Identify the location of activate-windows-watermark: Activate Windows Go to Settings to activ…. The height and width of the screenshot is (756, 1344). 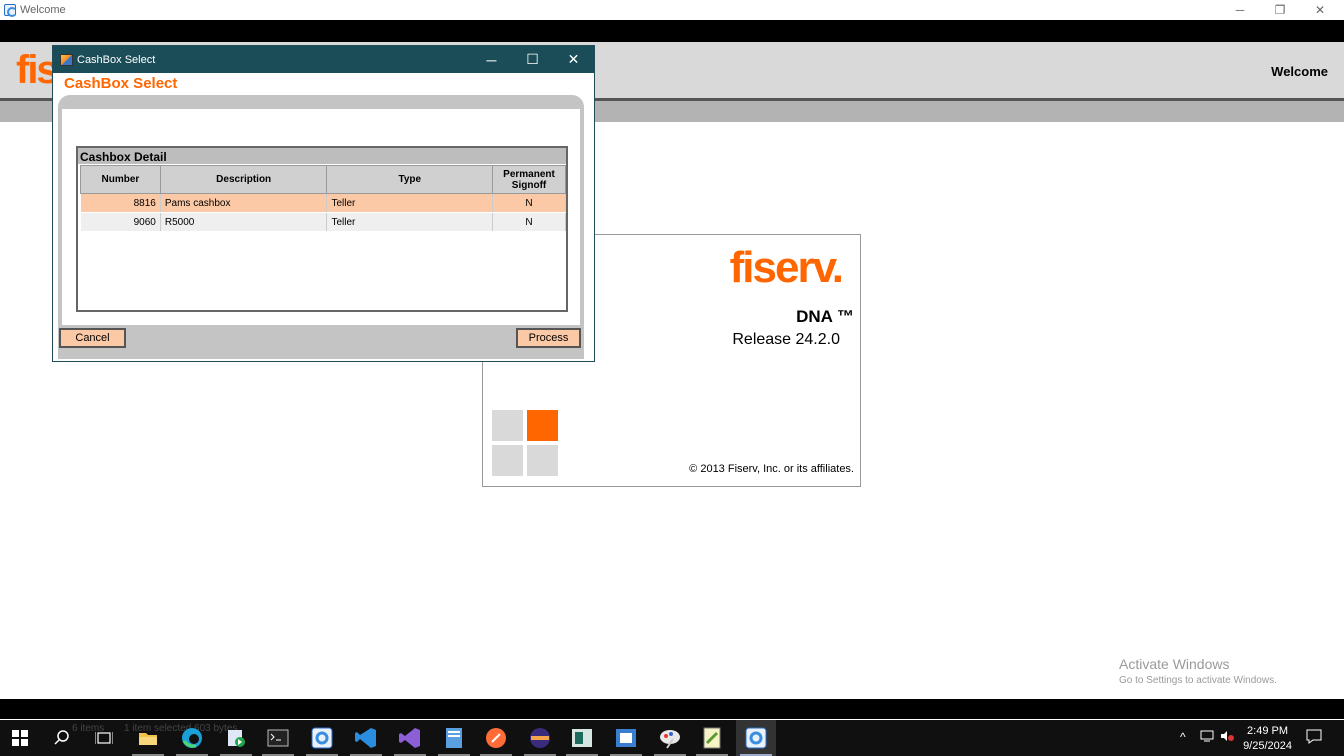
(1198, 671).